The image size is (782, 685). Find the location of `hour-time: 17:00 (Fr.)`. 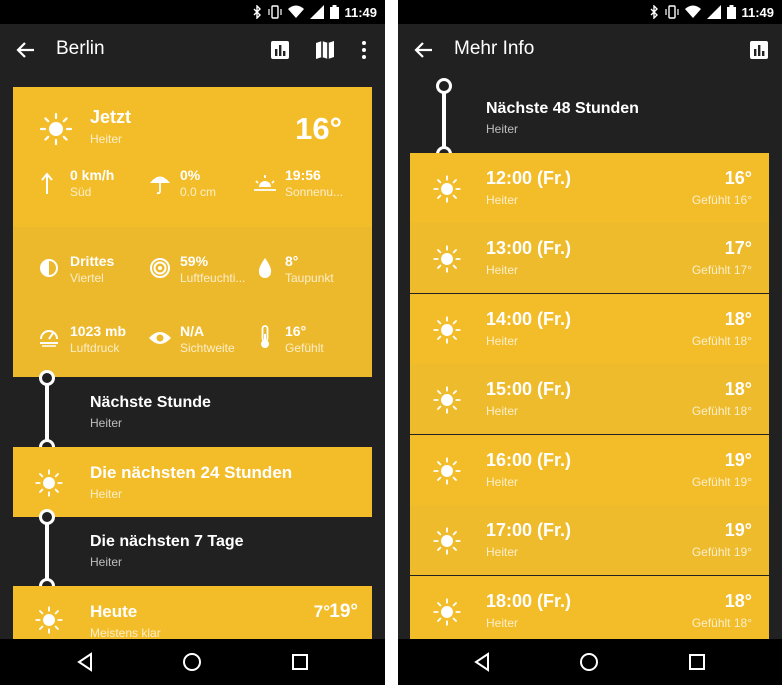

hour-time: 17:00 (Fr.) is located at coordinates (529, 530).